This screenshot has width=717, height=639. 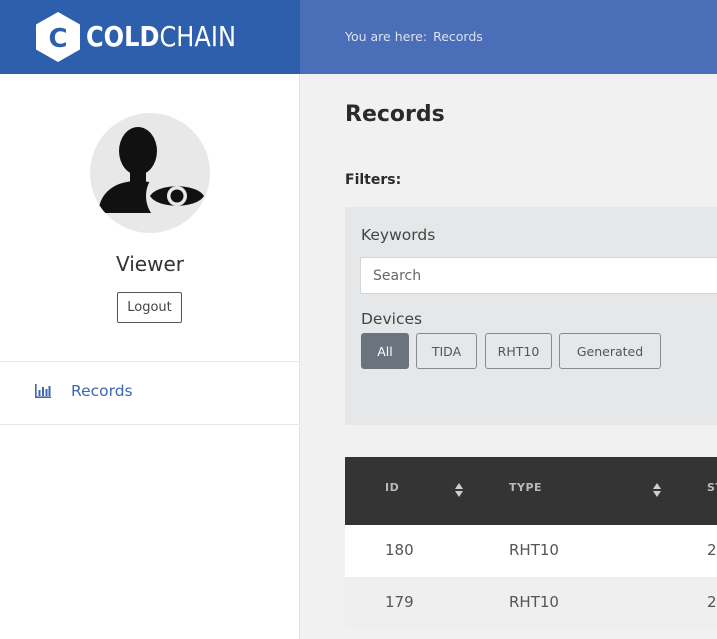 I want to click on table-row: 179 RHT10 2, so click(x=531, y=603).